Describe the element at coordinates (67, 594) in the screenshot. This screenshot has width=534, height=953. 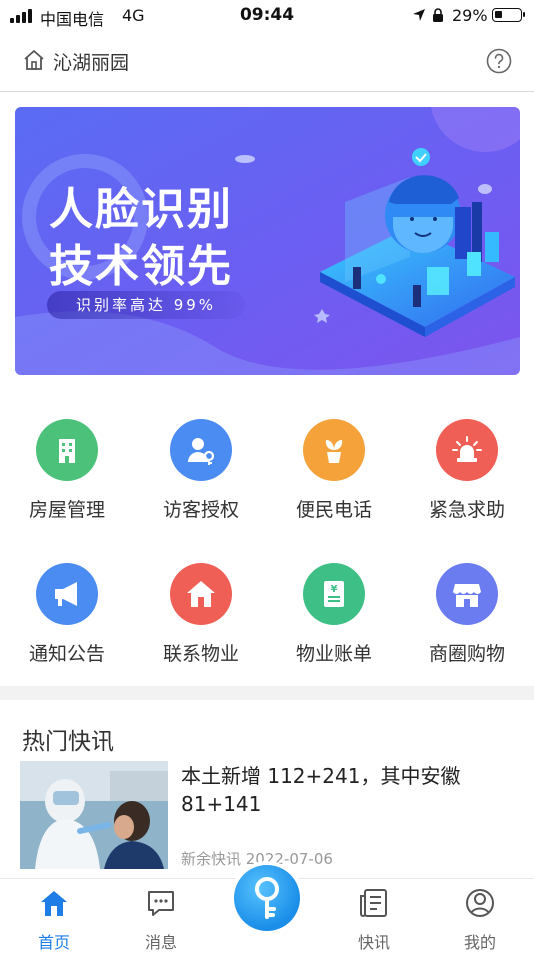
I see `megaphone-icon` at that location.